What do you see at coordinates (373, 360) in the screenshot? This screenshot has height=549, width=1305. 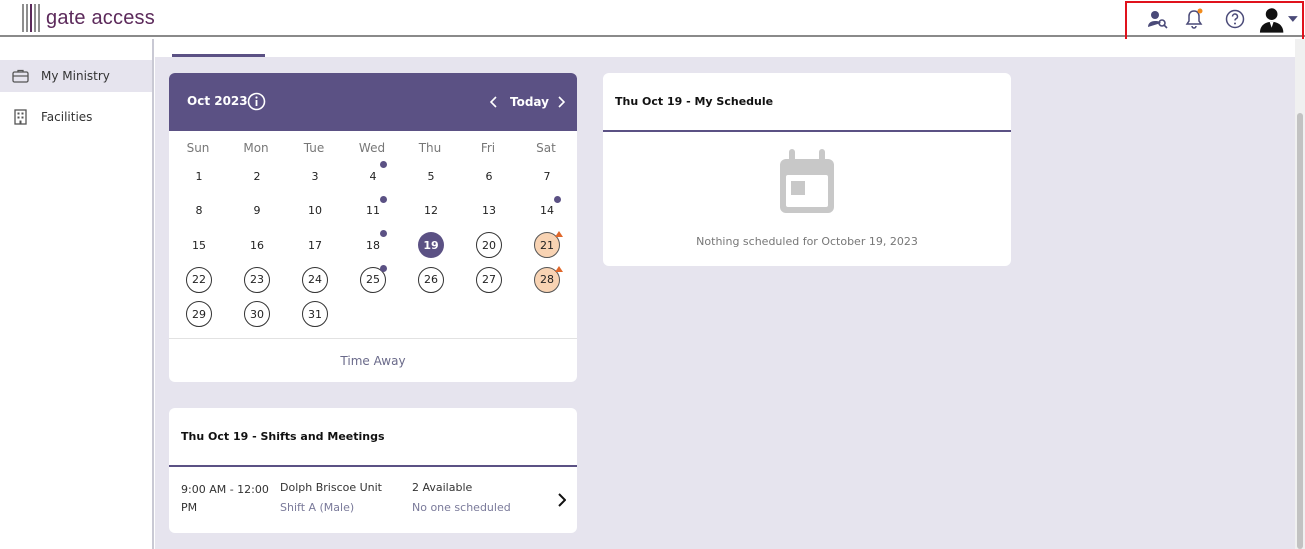 I see `time-away-link: Time Away` at bounding box center [373, 360].